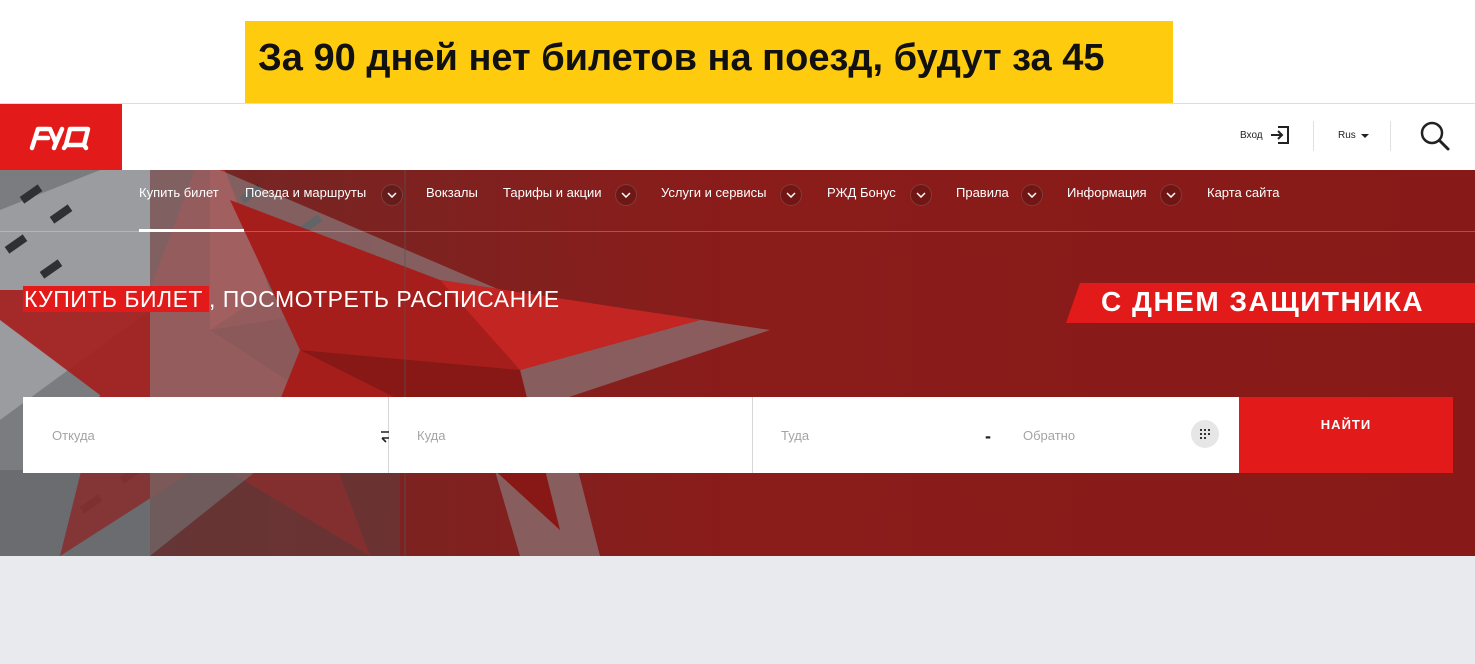 This screenshot has width=1475, height=664. What do you see at coordinates (571, 435) in the screenshot?
I see `to-field: Куда` at bounding box center [571, 435].